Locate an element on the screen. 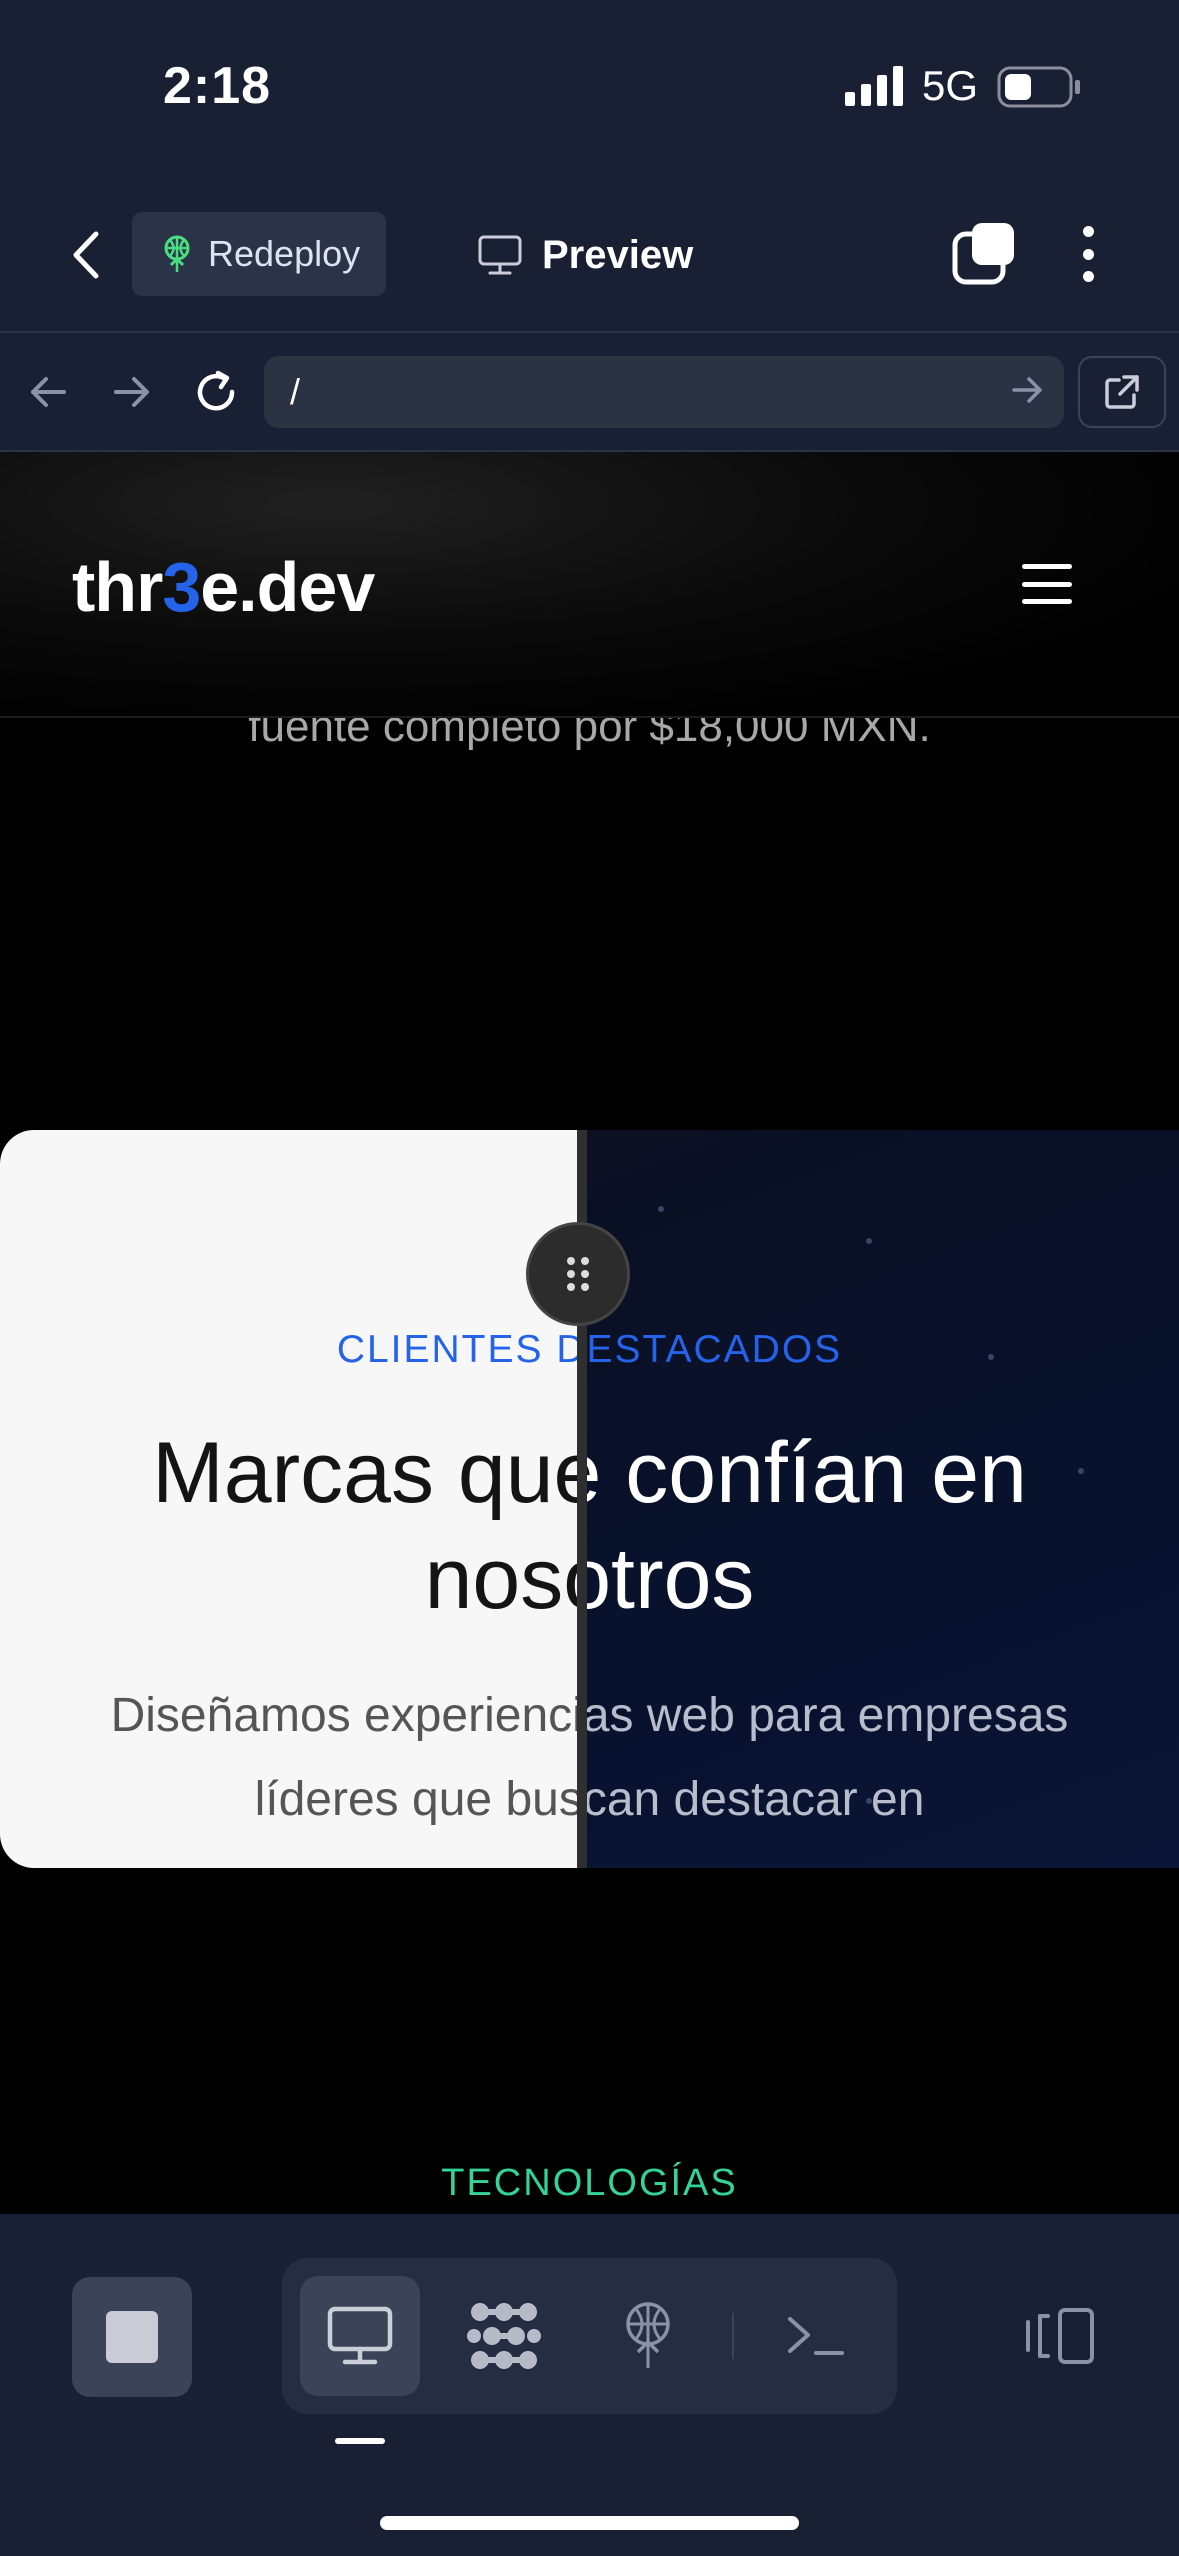 This screenshot has width=1179, height=2556. reload-icon is located at coordinates (216, 390).